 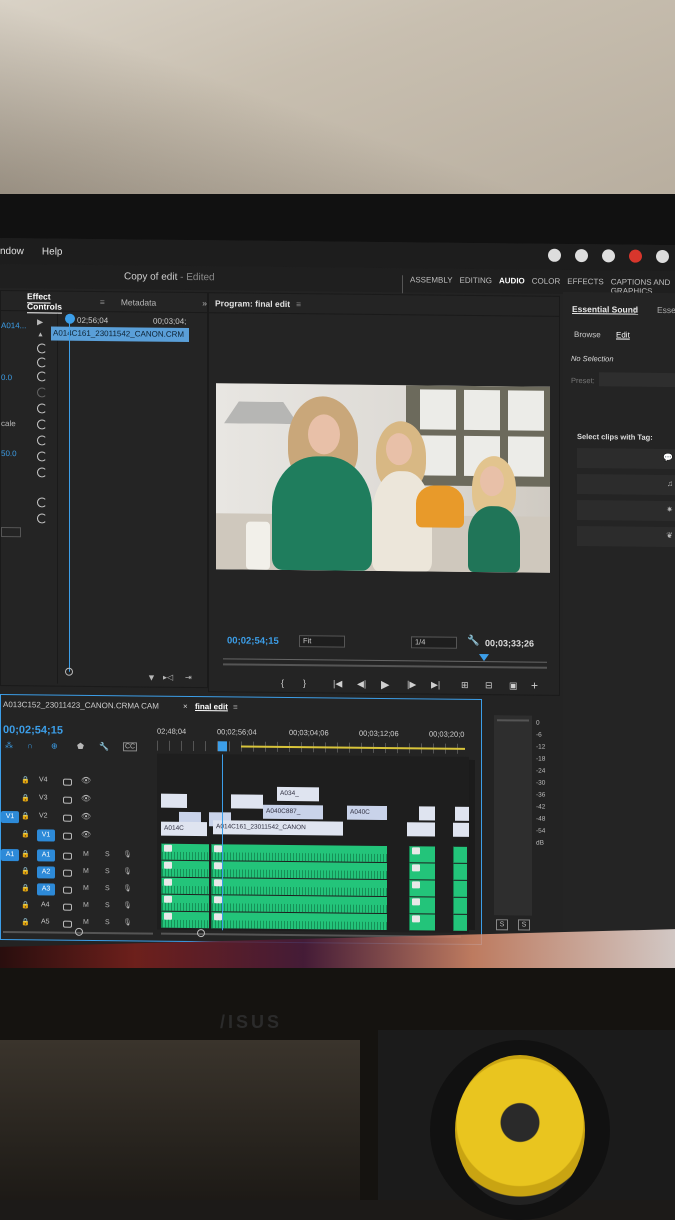 What do you see at coordinates (605, 309) in the screenshot?
I see `tab-essential-sound: Essential Sound` at bounding box center [605, 309].